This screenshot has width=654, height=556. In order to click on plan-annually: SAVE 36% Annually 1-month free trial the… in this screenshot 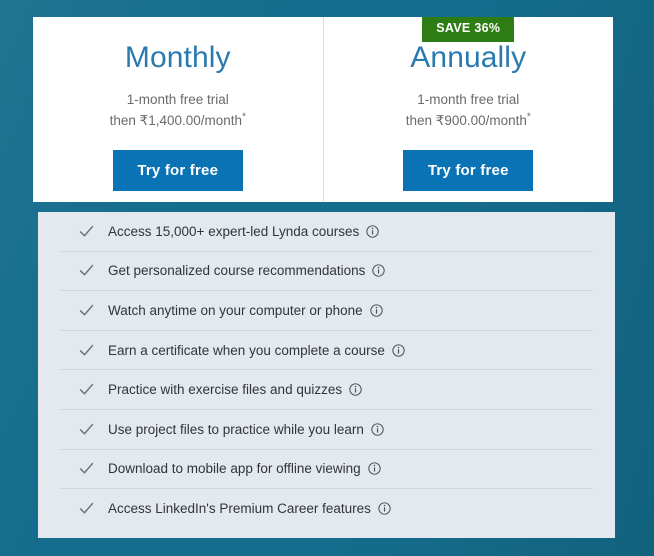, I will do `click(468, 109)`.